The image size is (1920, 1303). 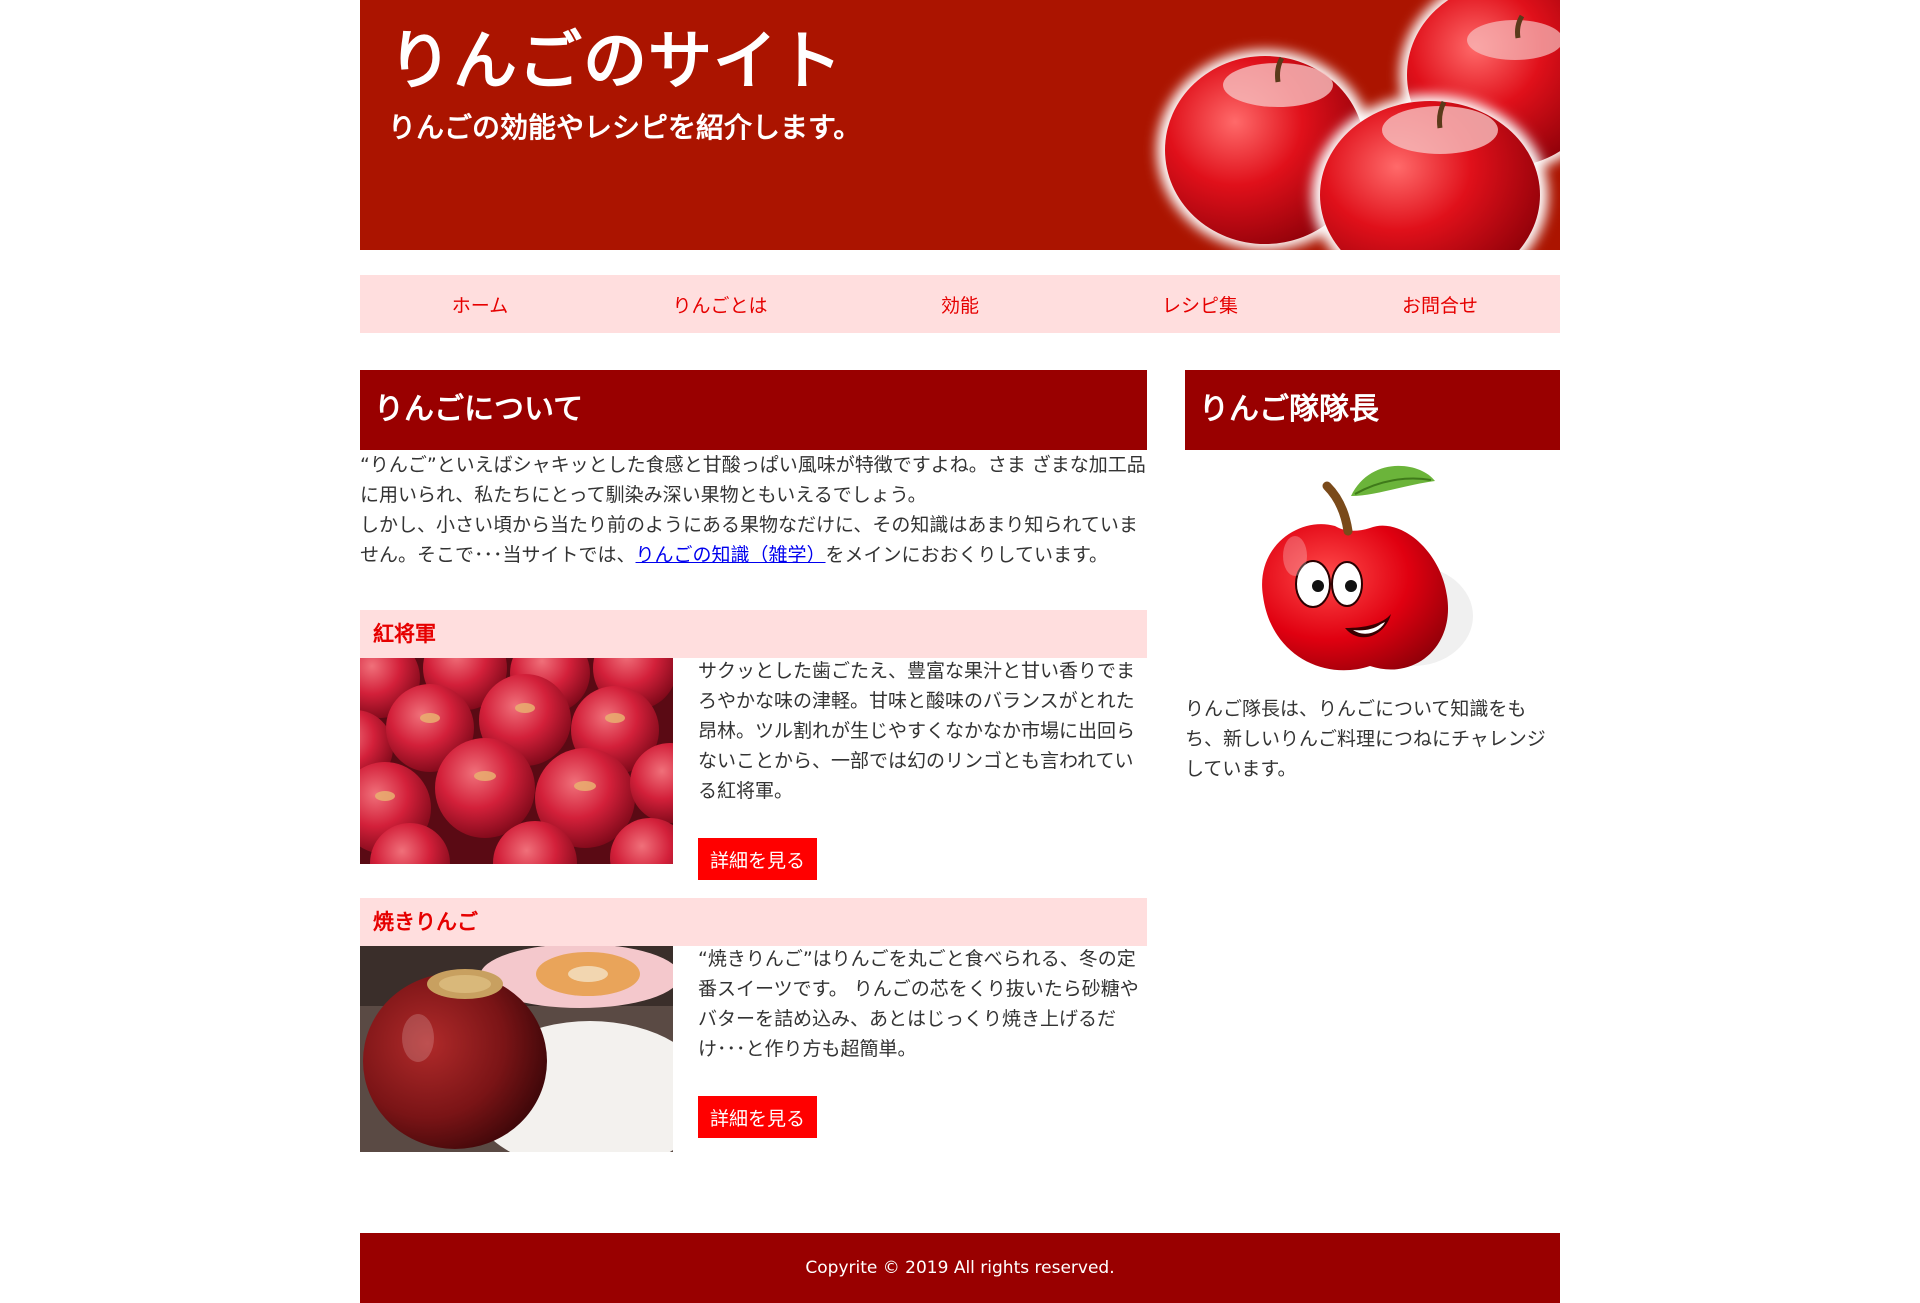 I want to click on nav-item-contact: お問合せ, so click(x=1440, y=304).